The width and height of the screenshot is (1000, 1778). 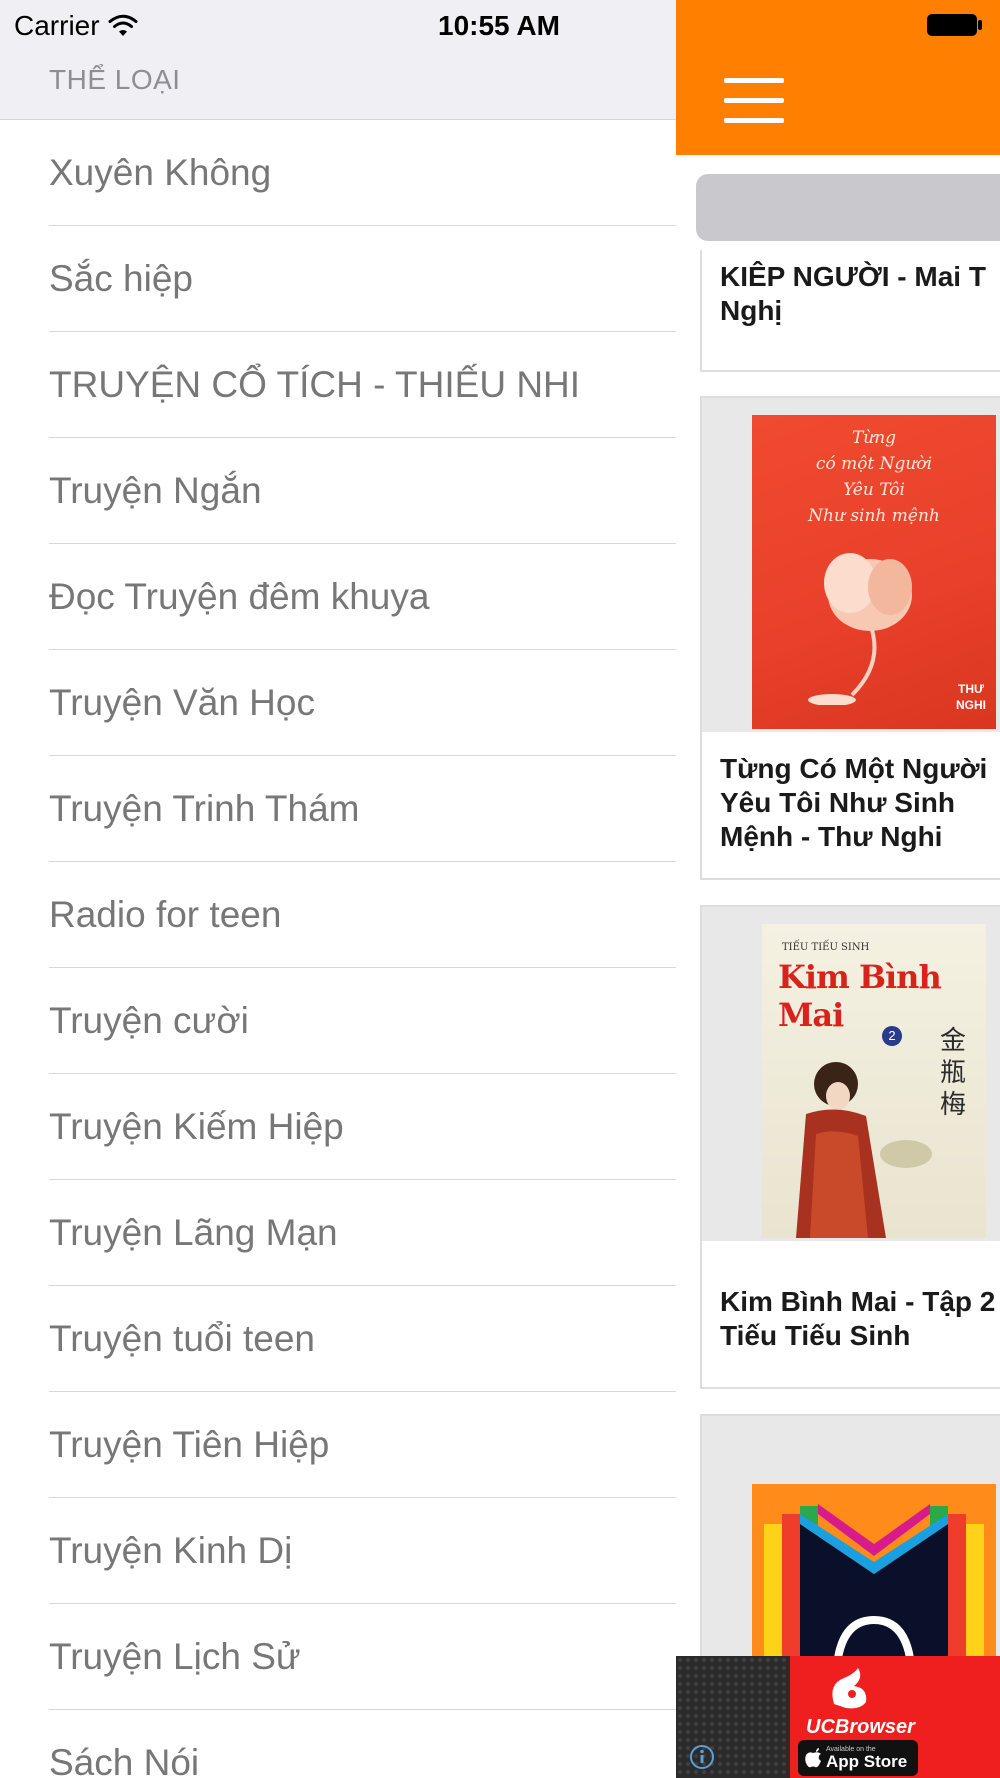 What do you see at coordinates (338, 173) in the screenshot?
I see `category-item: Xuyên Không` at bounding box center [338, 173].